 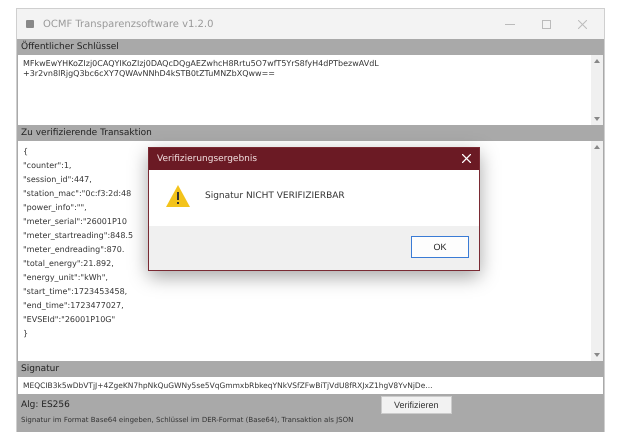 I want to click on verify-button: Verifizieren, so click(x=416, y=405).